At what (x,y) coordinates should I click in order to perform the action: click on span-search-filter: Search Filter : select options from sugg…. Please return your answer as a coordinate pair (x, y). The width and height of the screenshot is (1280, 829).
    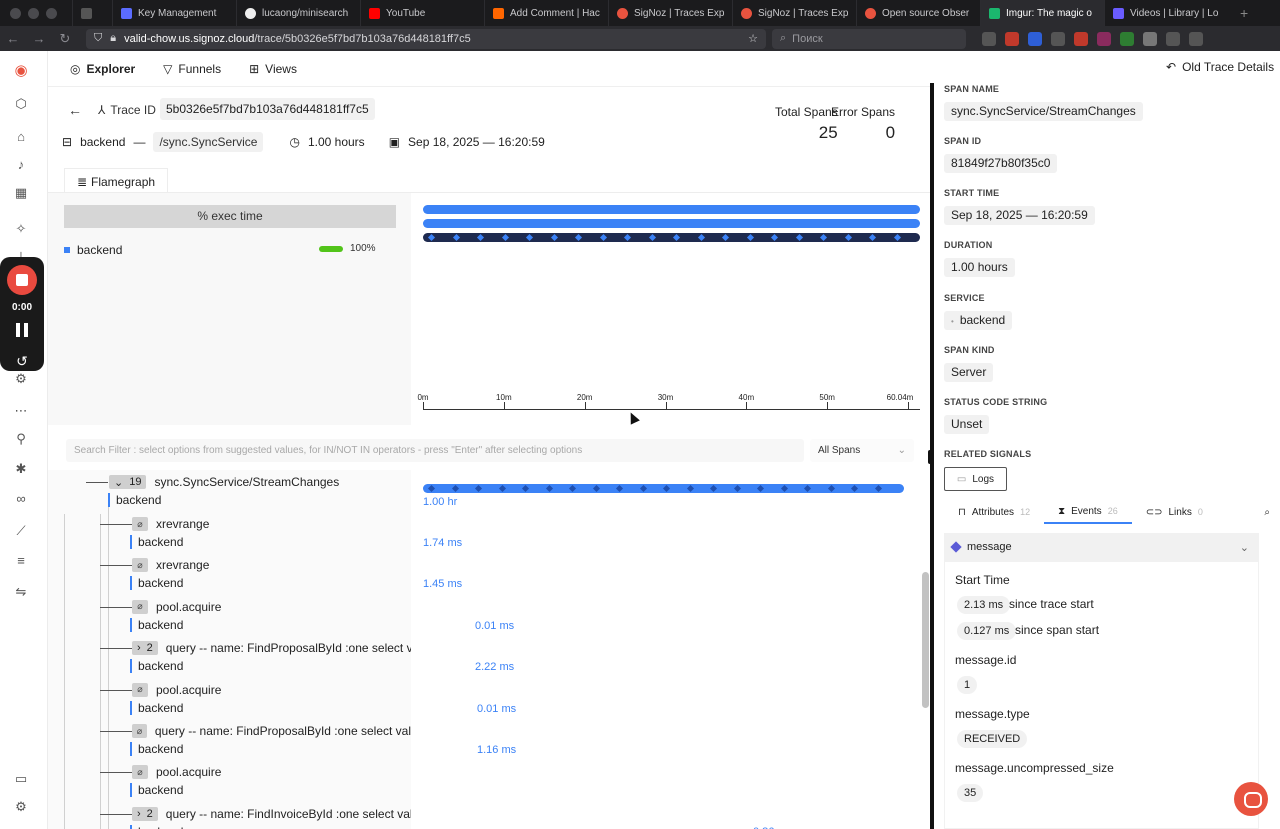
    Looking at the image, I should click on (435, 450).